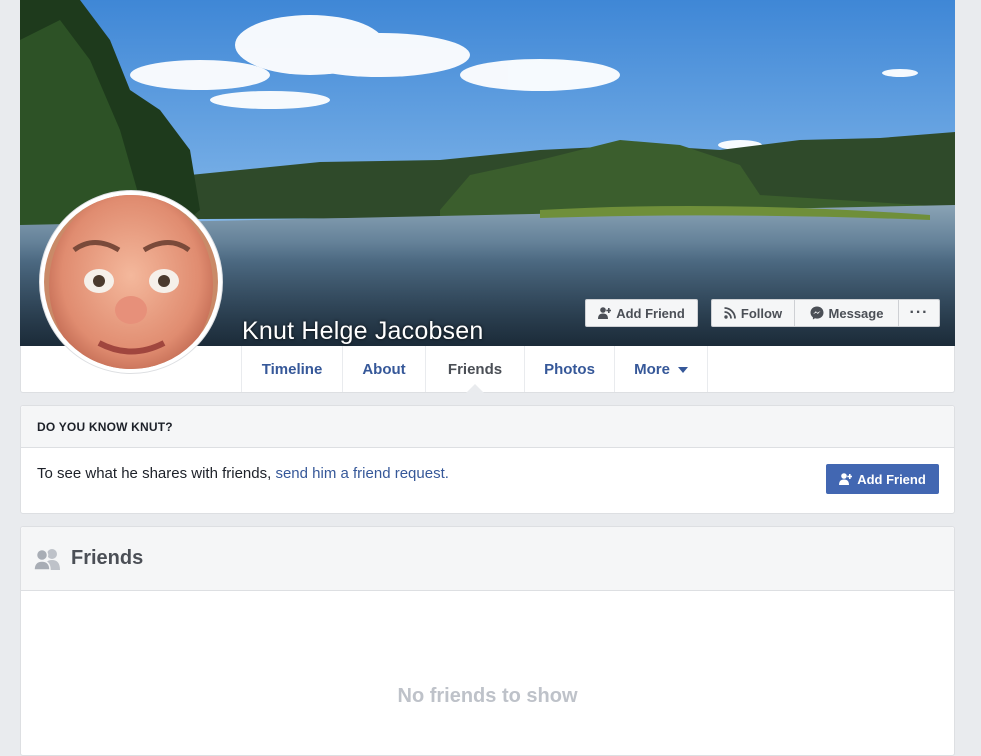 The width and height of the screenshot is (981, 756). I want to click on friend-request-text: To see what he shares with friends,, so click(156, 473).